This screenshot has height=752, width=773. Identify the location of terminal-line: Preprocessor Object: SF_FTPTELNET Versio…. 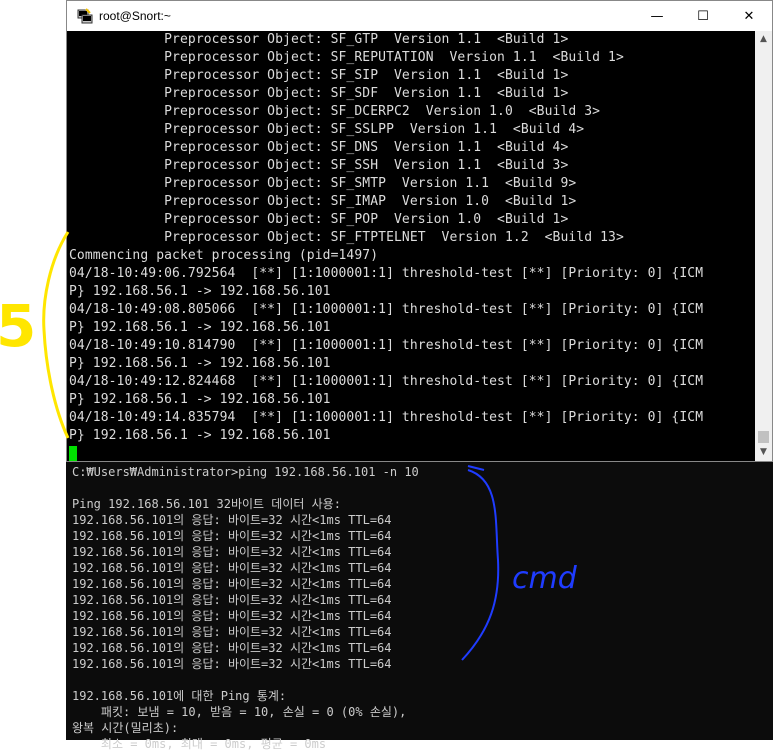
(346, 237).